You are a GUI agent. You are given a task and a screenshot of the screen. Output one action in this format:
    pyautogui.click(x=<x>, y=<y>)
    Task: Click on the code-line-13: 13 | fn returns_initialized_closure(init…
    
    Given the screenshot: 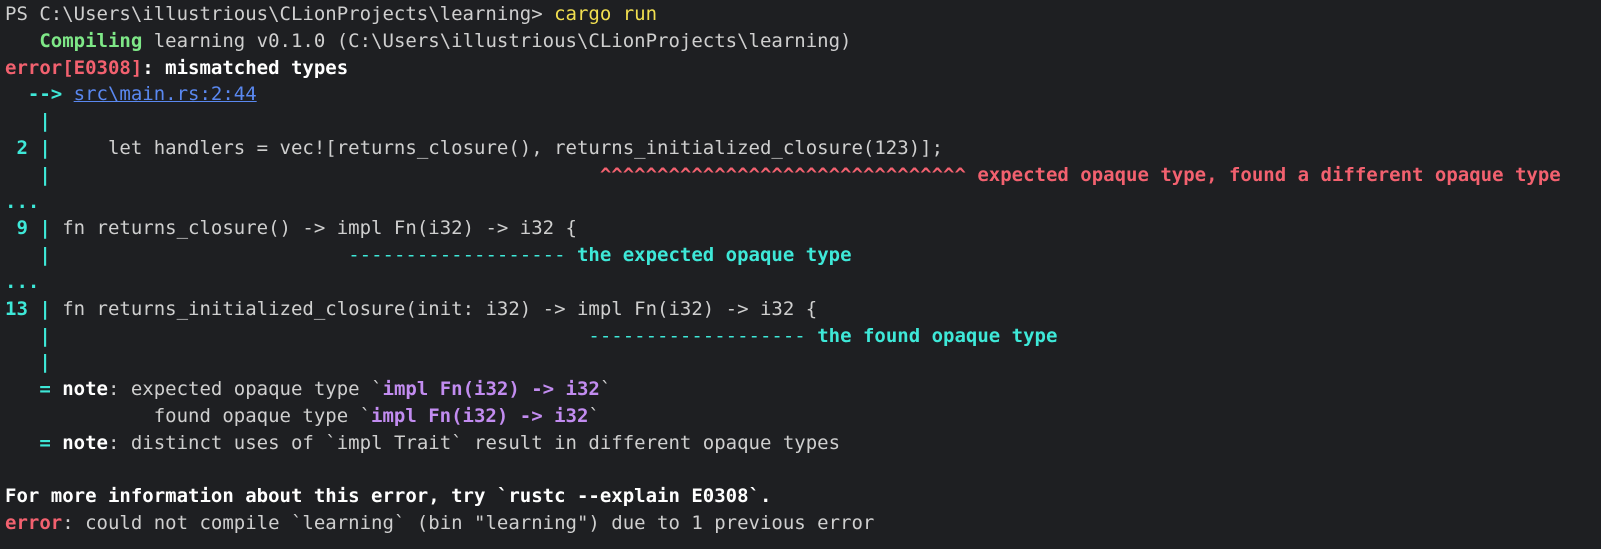 What is the action you would take?
    pyautogui.click(x=803, y=309)
    